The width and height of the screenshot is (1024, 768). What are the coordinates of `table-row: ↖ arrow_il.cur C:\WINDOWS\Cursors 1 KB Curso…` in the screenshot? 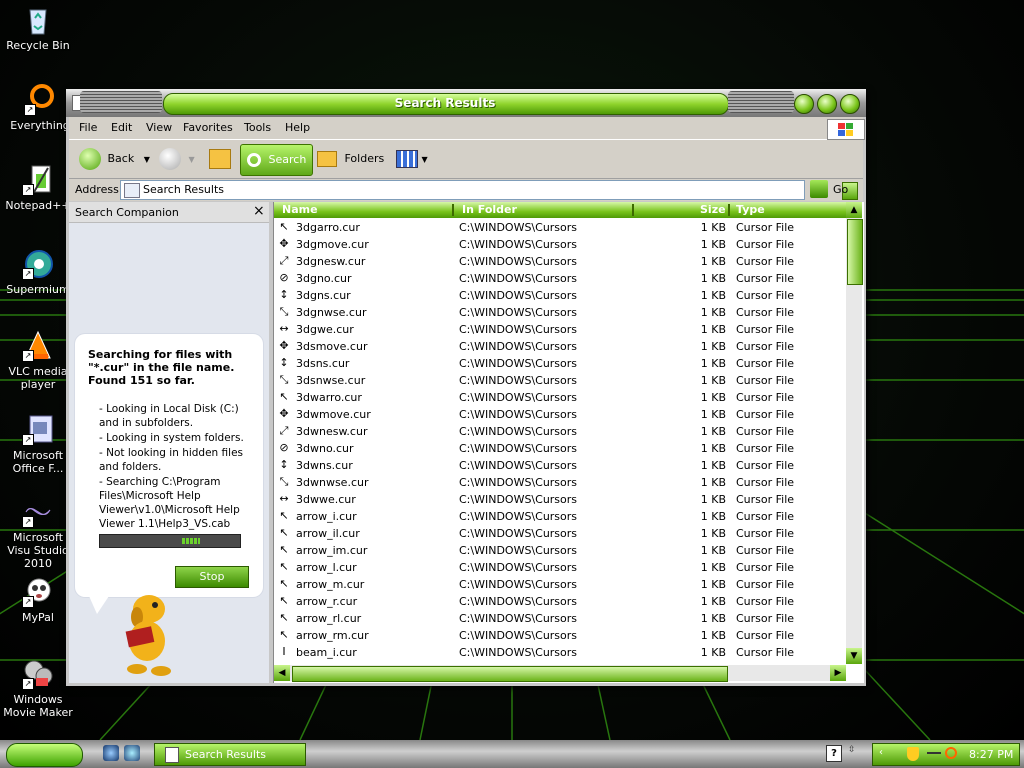 It's located at (560, 533).